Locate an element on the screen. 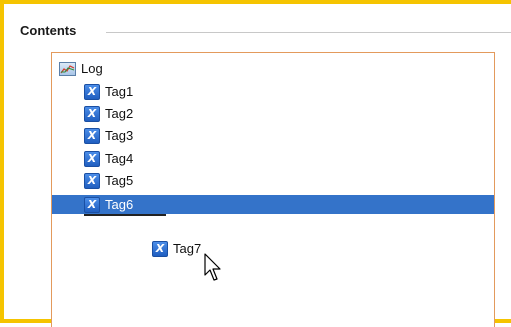 This screenshot has width=511, height=327. tree-node-tag2: X Tag2 is located at coordinates (108, 113).